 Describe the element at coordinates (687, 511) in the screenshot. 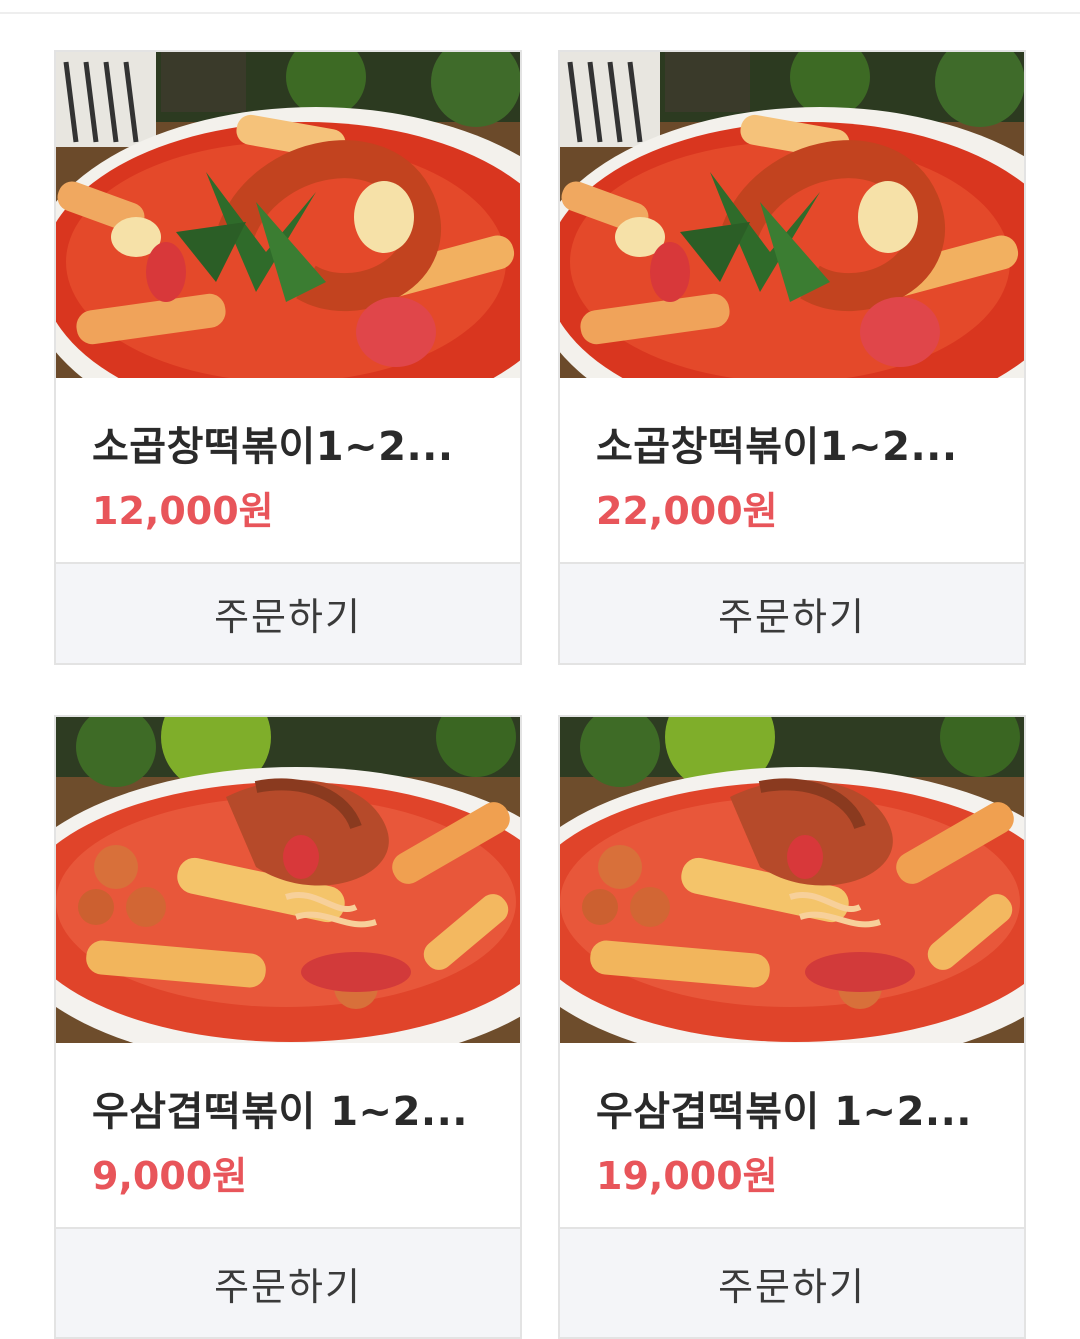

I see `product-price: 22,000원` at that location.